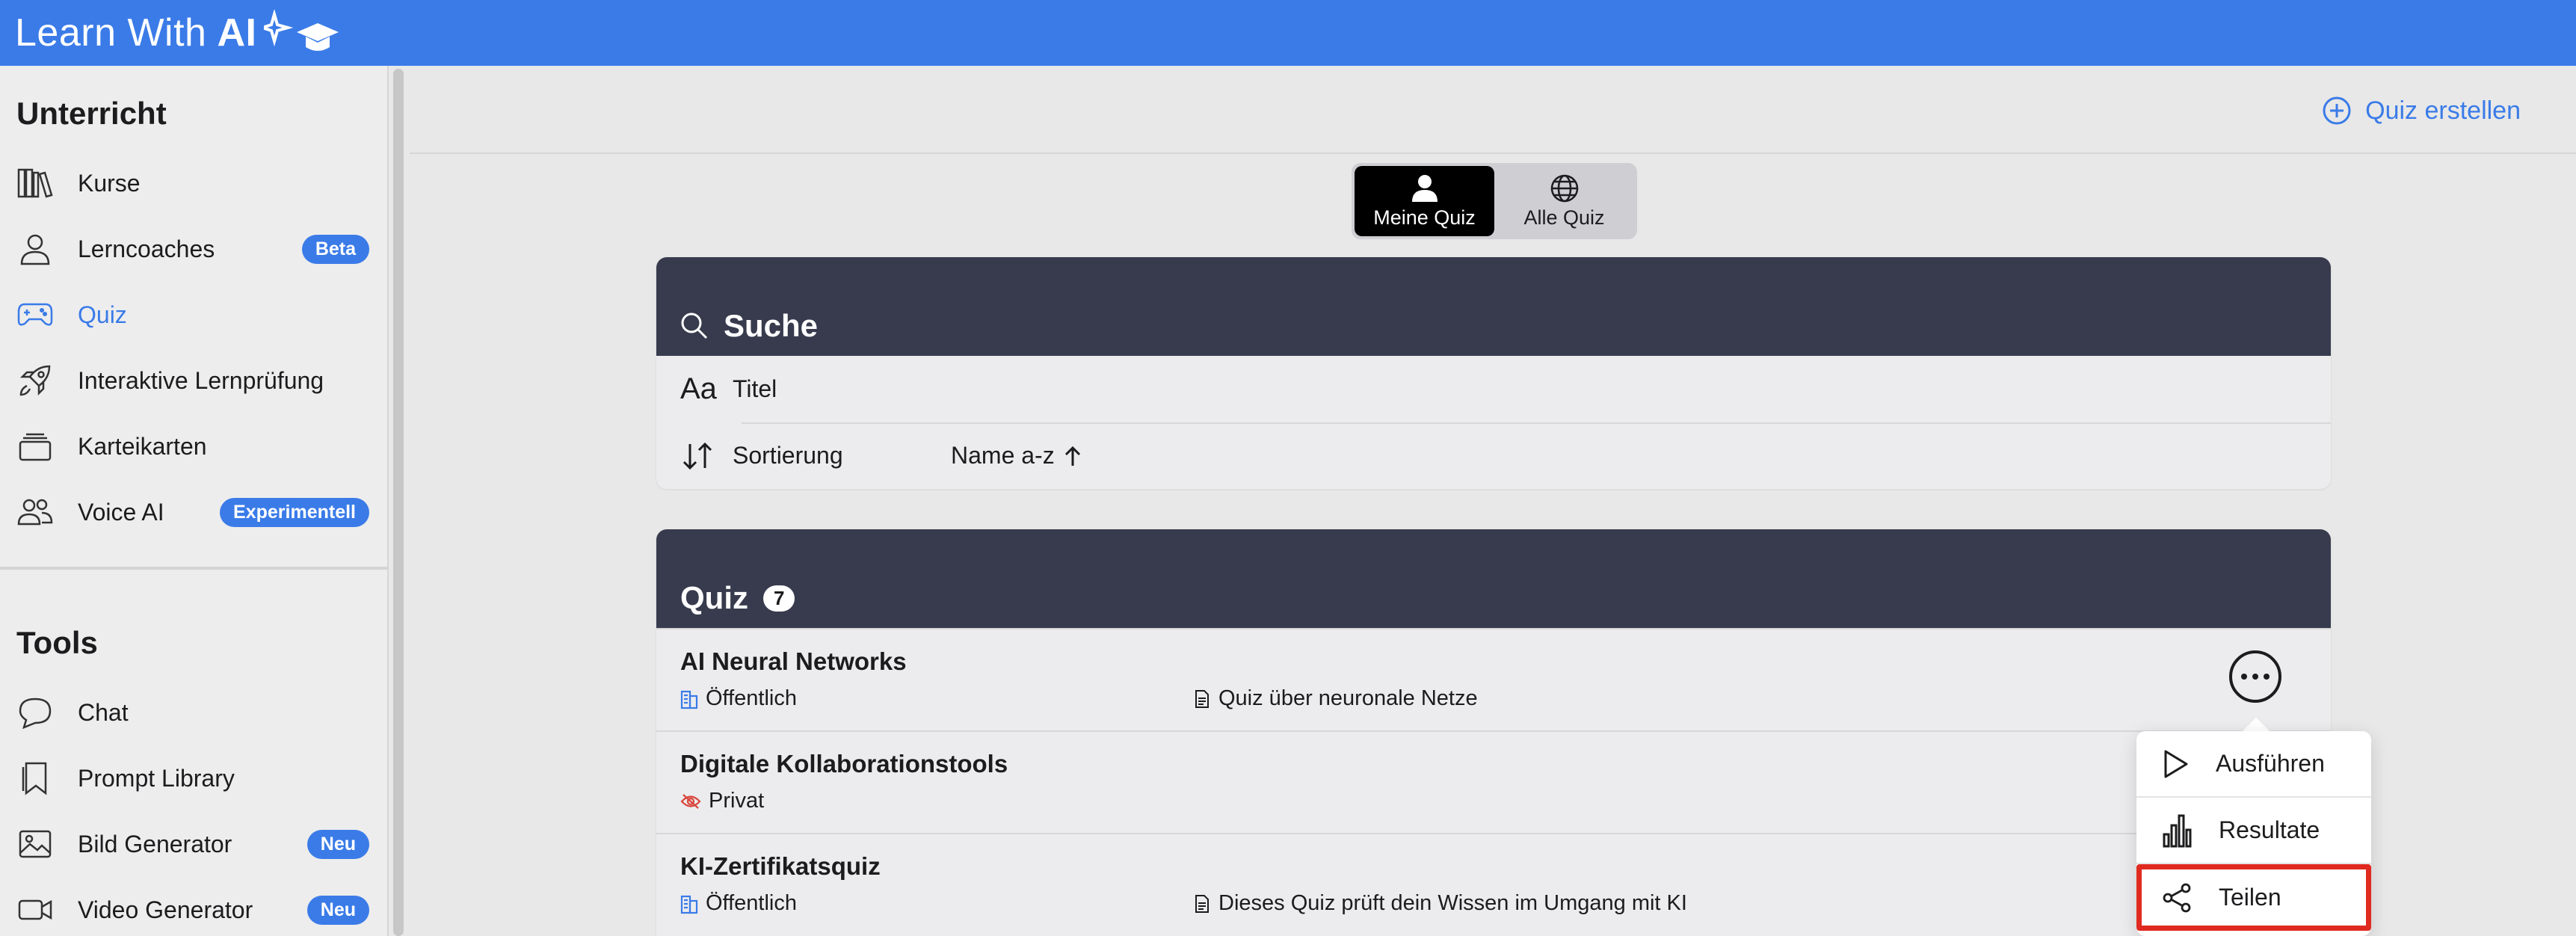 The height and width of the screenshot is (936, 2576). I want to click on quiz-context-menu: Ausführen Resultate Teilen, so click(2253, 833).